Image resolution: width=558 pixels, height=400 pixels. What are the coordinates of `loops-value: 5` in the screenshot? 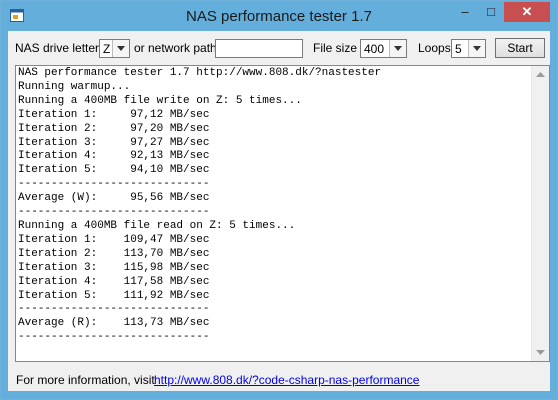 It's located at (458, 49).